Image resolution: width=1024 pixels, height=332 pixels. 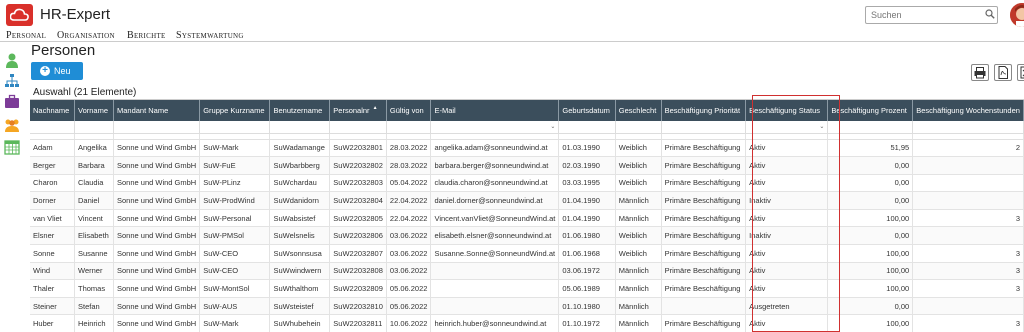 What do you see at coordinates (94, 183) in the screenshot?
I see `cell-vorname: Claudia` at bounding box center [94, 183].